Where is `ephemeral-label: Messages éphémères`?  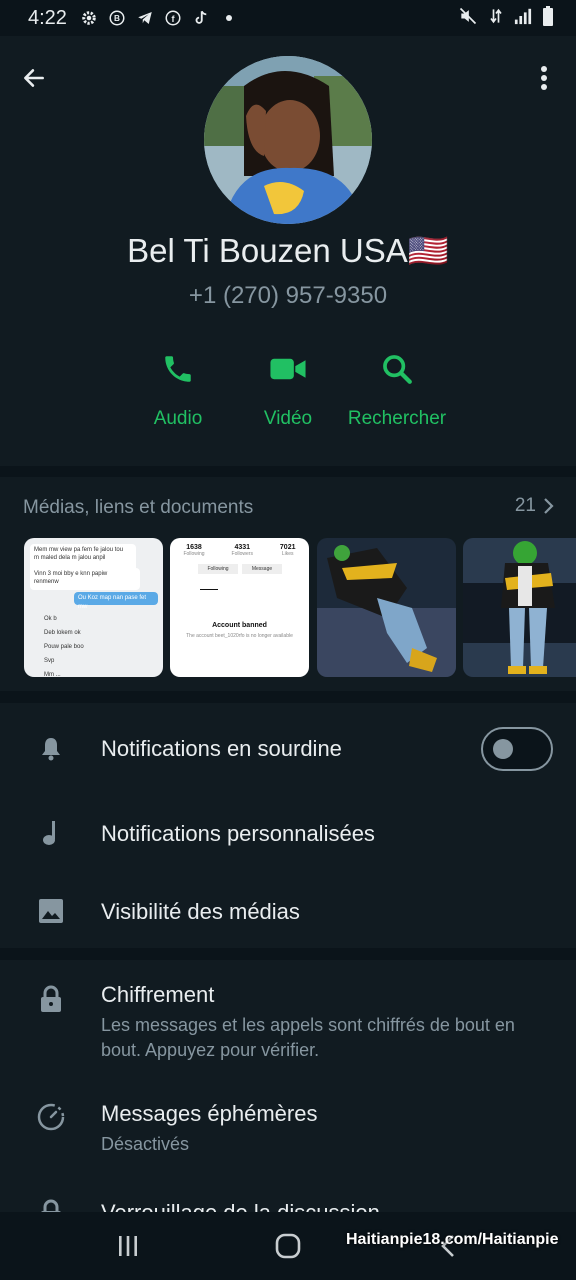 ephemeral-label: Messages éphémères is located at coordinates (209, 1113).